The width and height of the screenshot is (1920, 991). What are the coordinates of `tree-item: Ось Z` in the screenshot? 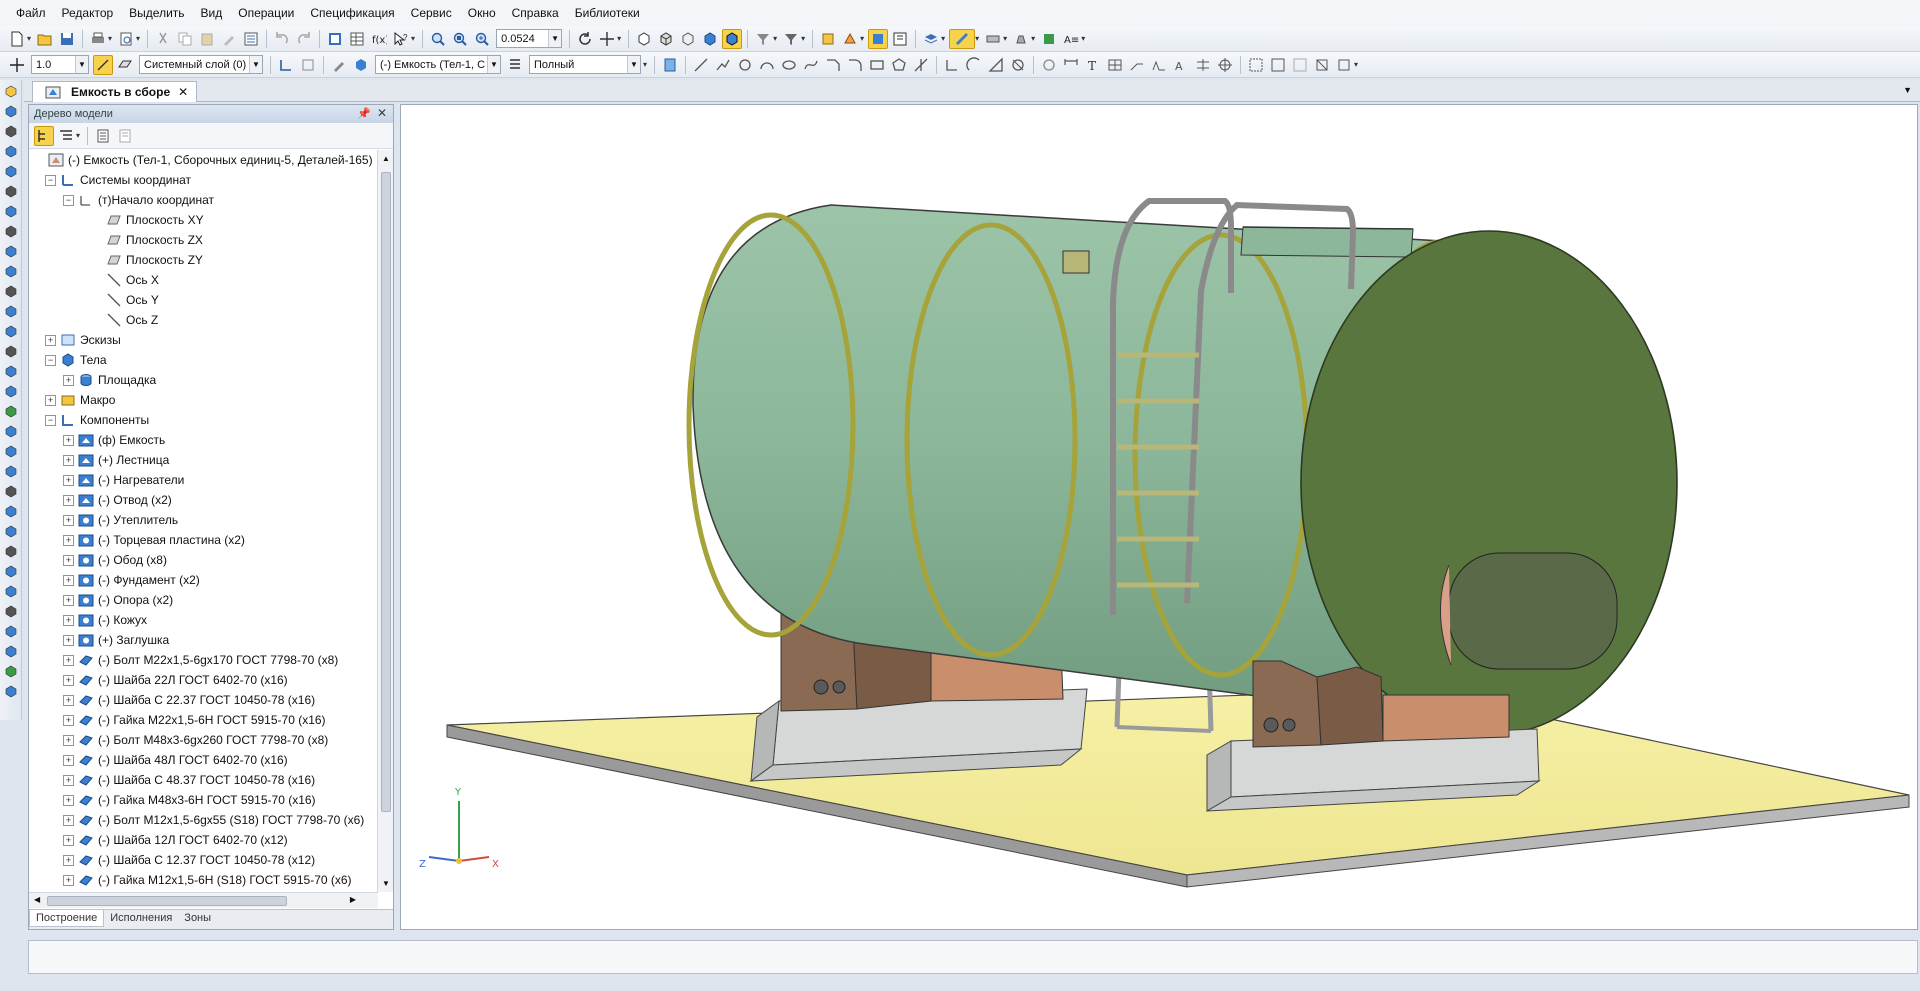 It's located at (124, 320).